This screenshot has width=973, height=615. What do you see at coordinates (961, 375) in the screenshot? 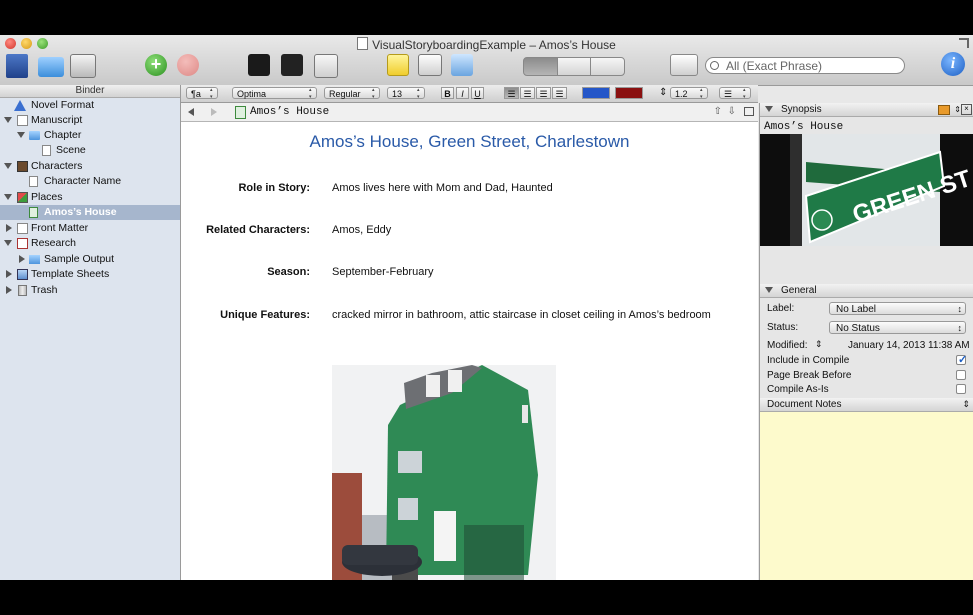
I see `page-break-before-checkbox` at bounding box center [961, 375].